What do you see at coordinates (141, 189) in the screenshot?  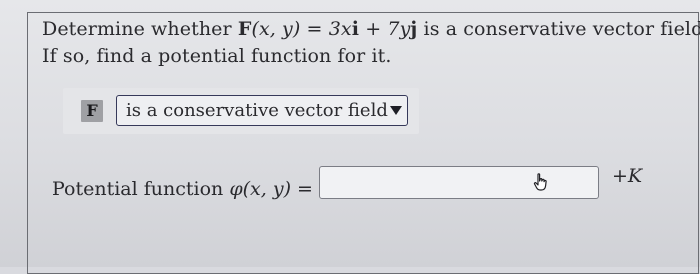 I see `potential-label-prefix: Potential function` at bounding box center [141, 189].